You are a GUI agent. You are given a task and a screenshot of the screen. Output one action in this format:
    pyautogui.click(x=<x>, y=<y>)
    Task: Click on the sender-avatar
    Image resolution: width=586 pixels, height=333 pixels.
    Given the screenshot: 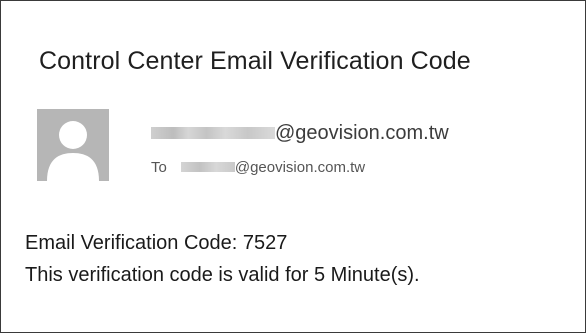 What is the action you would take?
    pyautogui.click(x=73, y=145)
    